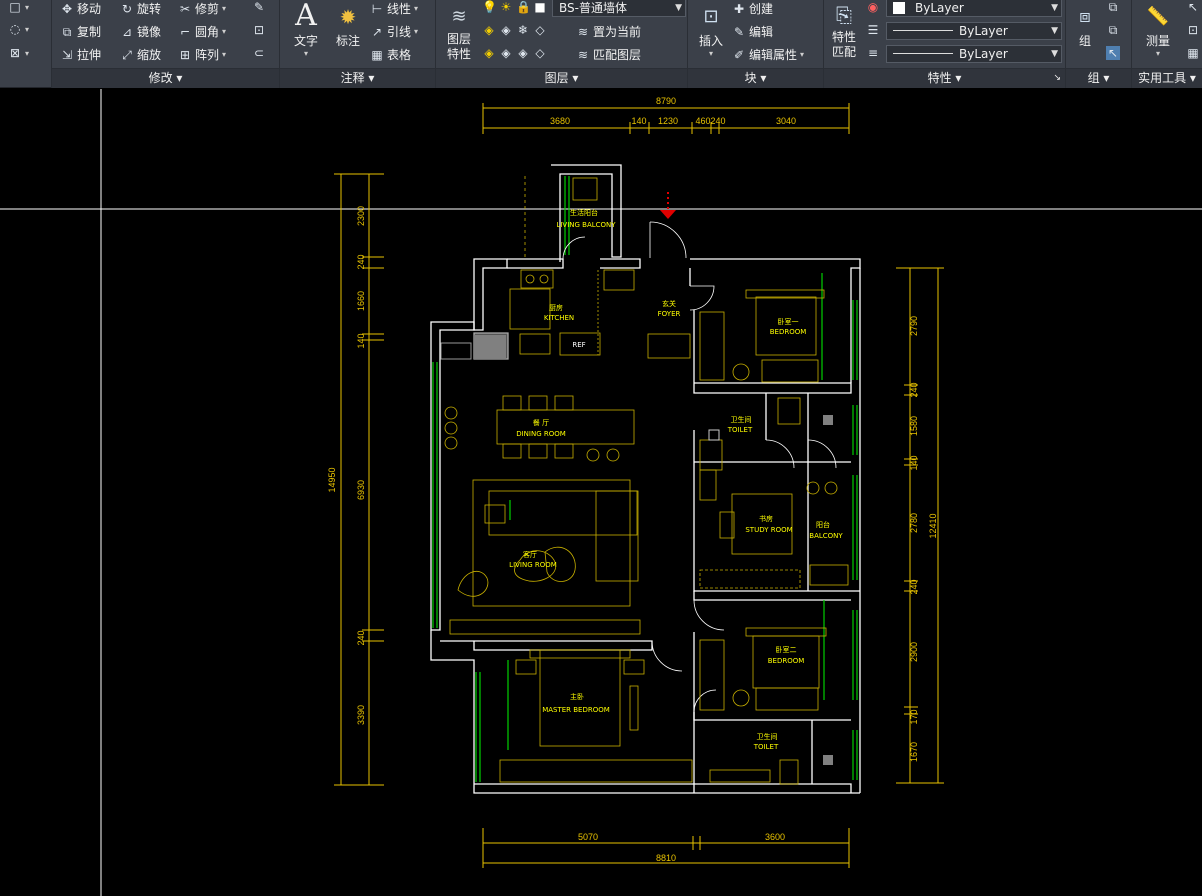  What do you see at coordinates (752, 31) in the screenshot?
I see `edit-block-button: ✎ 编辑` at bounding box center [752, 31].